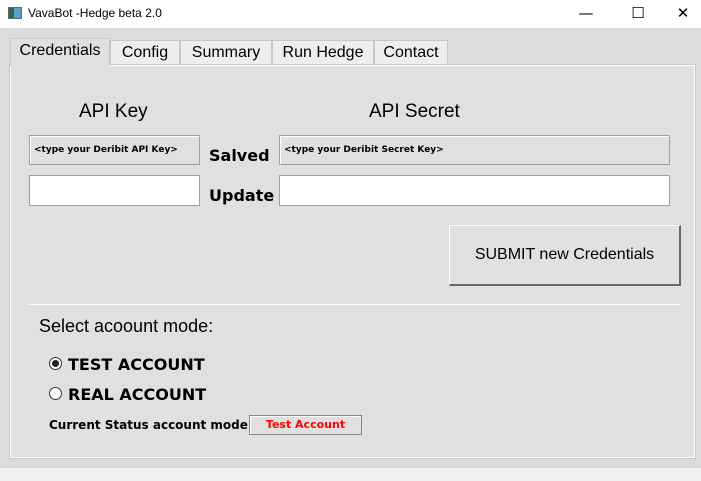 The width and height of the screenshot is (701, 481). Describe the element at coordinates (137, 394) in the screenshot. I see `radio-real-account-label: REAL ACCOUNT` at that location.